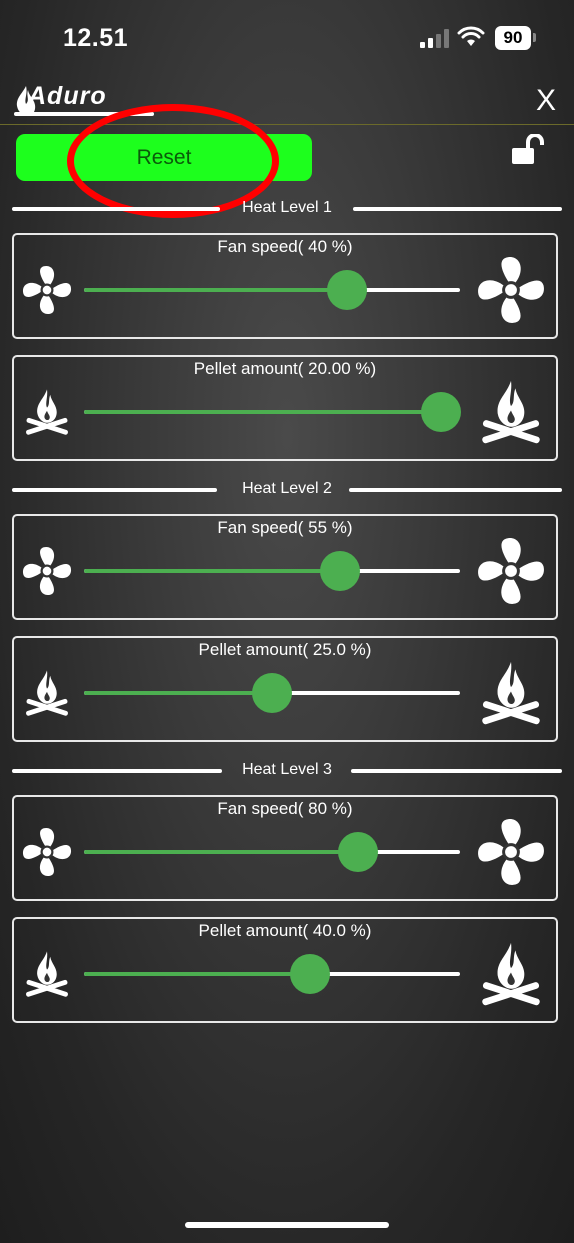  I want to click on pellet-amount-card: Pellet amount( 40.0 %), so click(285, 970).